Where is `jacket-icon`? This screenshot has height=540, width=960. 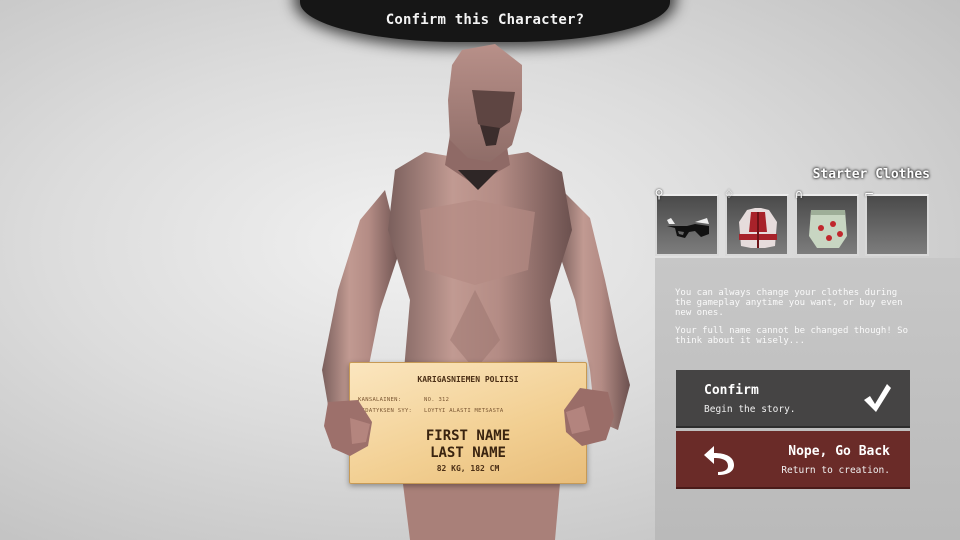 jacket-icon is located at coordinates (758, 228).